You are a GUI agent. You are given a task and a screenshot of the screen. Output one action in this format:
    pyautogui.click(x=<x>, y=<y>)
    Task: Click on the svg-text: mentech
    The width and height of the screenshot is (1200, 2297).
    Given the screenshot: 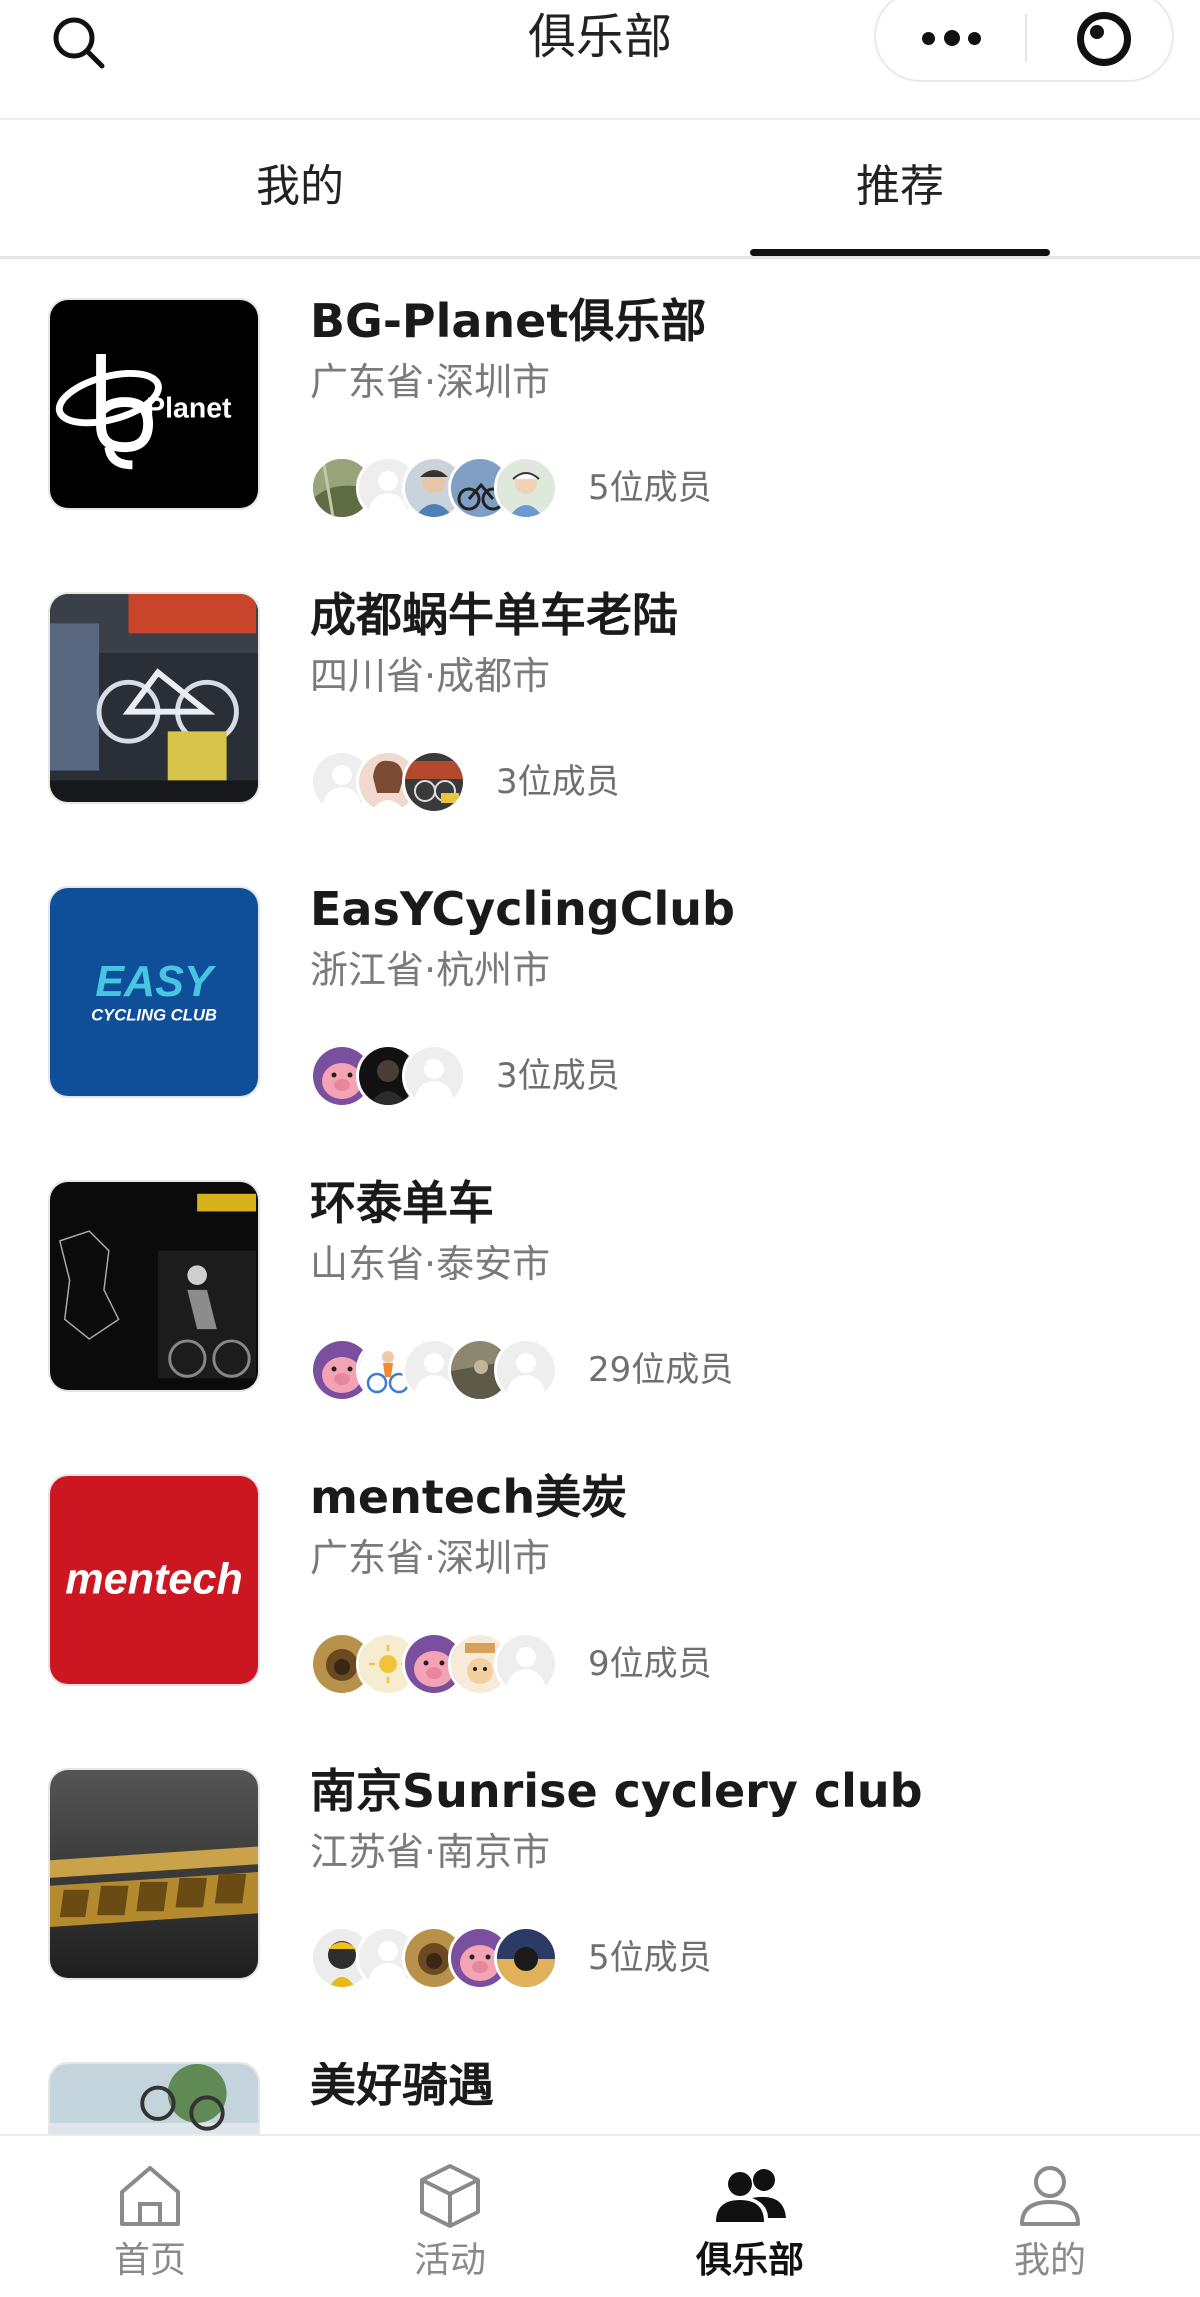 What is the action you would take?
    pyautogui.click(x=153, y=1580)
    